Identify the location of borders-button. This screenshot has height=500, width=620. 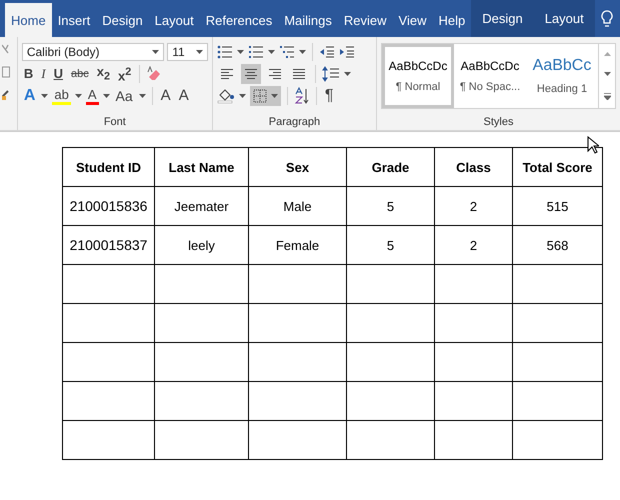
(265, 96).